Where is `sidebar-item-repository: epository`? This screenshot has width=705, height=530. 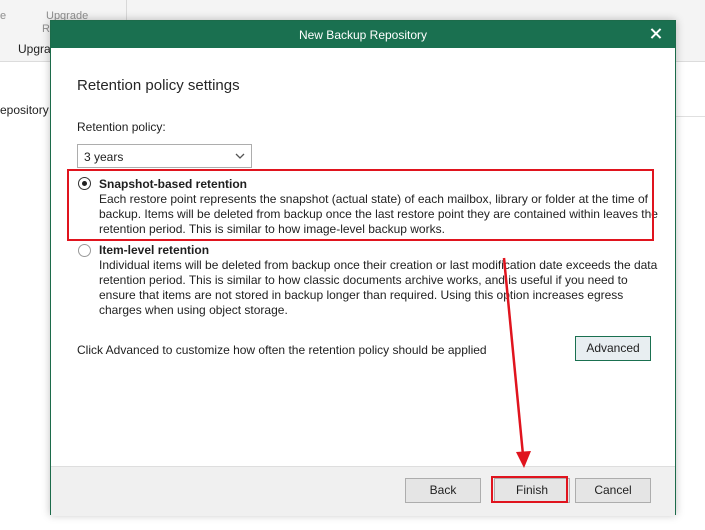
sidebar-item-repository: epository is located at coordinates (24, 110).